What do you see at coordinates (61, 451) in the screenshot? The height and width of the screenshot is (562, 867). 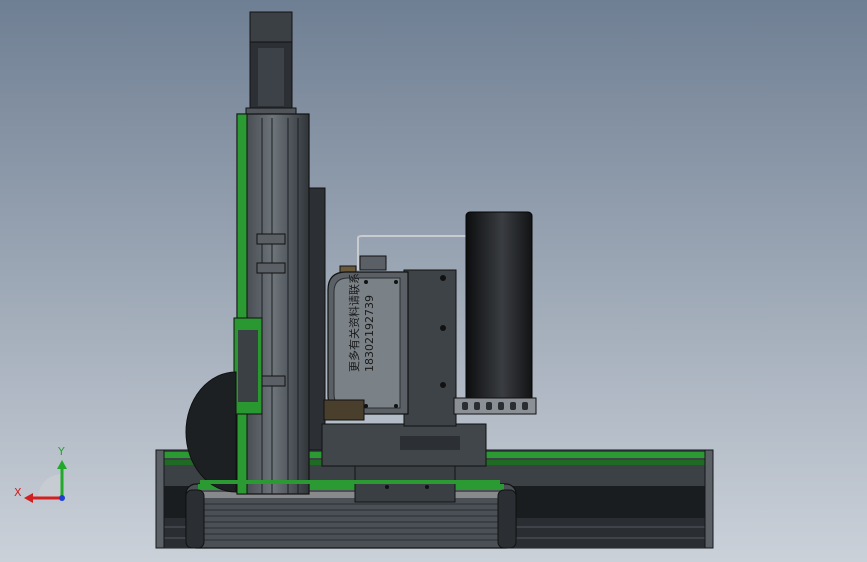 I see `triad-y-label: Y` at bounding box center [61, 451].